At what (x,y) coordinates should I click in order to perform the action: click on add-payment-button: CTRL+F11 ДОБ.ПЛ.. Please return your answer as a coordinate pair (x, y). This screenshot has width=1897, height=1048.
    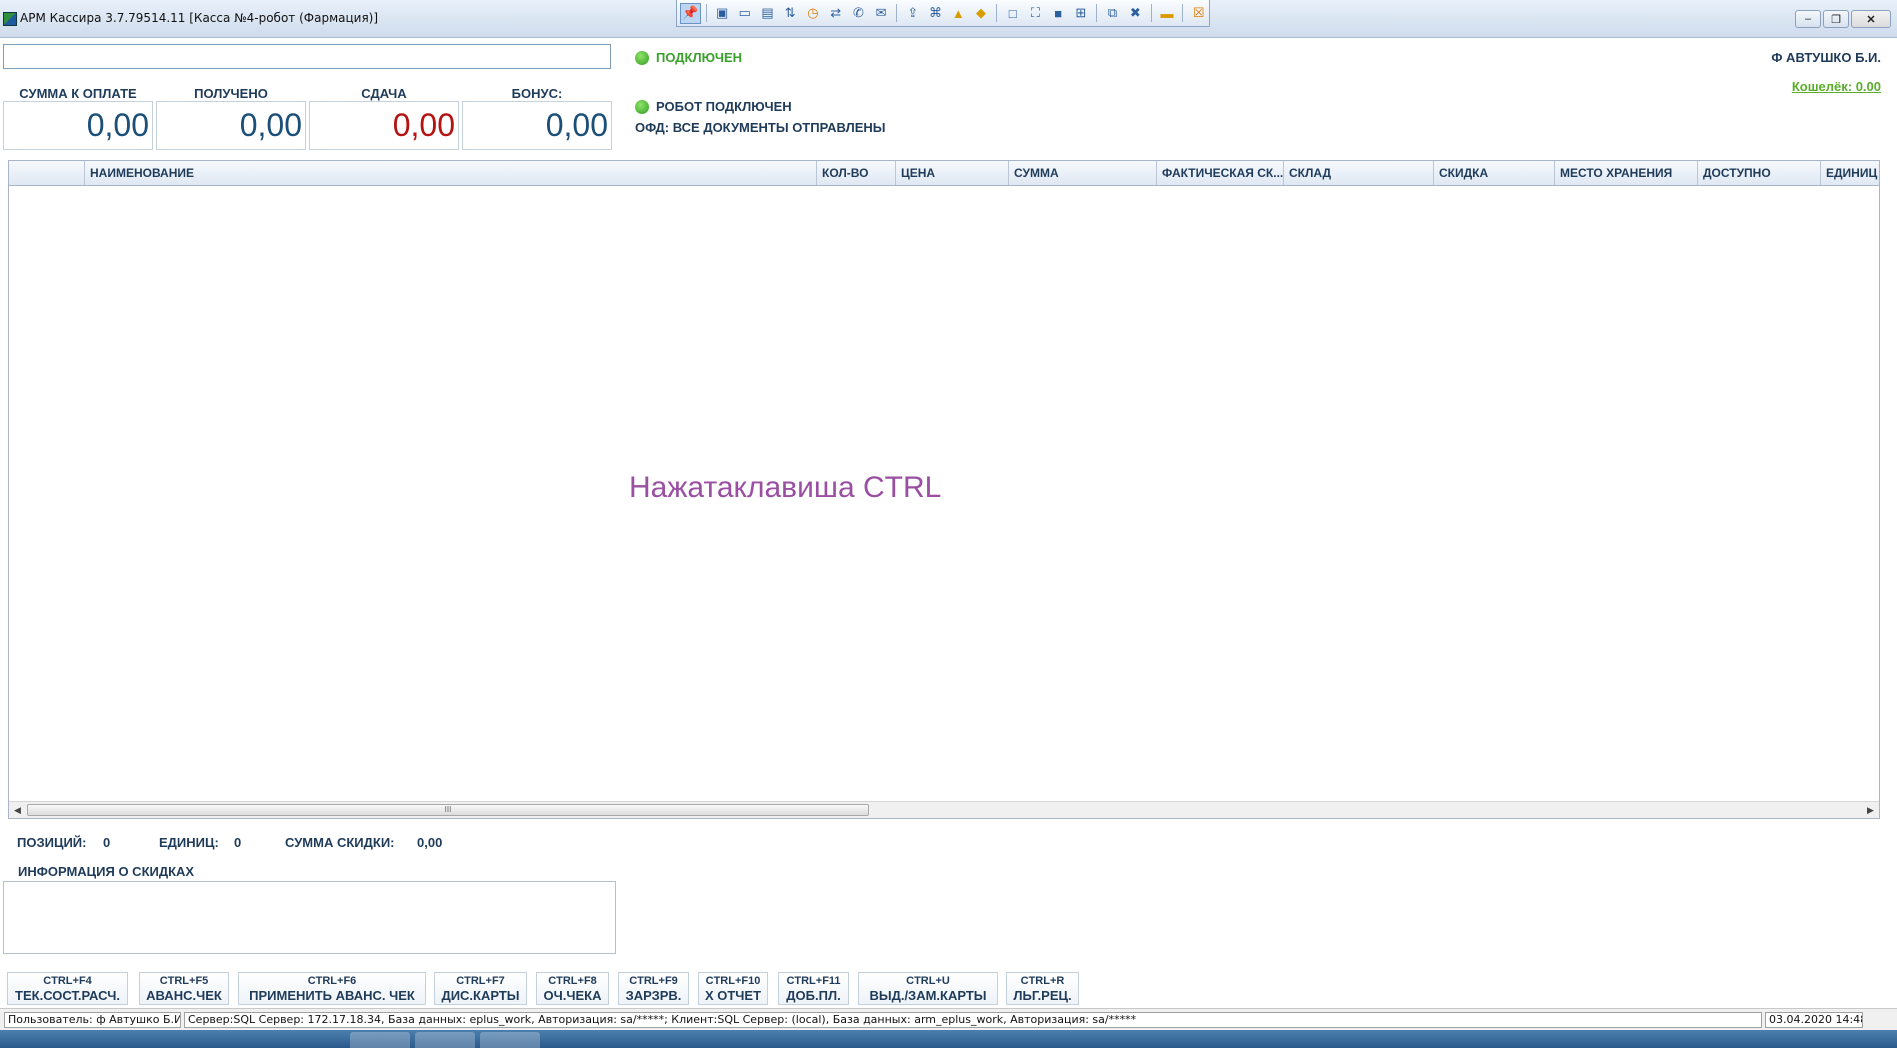
    Looking at the image, I should click on (813, 988).